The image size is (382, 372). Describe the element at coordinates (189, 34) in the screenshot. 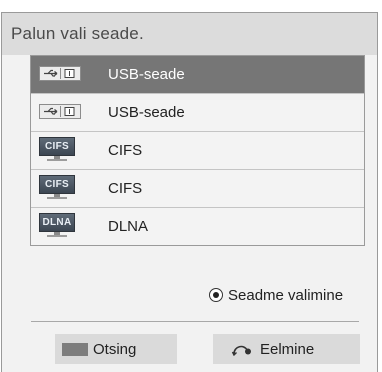

I see `dialog-header: Palun vali seade.` at that location.